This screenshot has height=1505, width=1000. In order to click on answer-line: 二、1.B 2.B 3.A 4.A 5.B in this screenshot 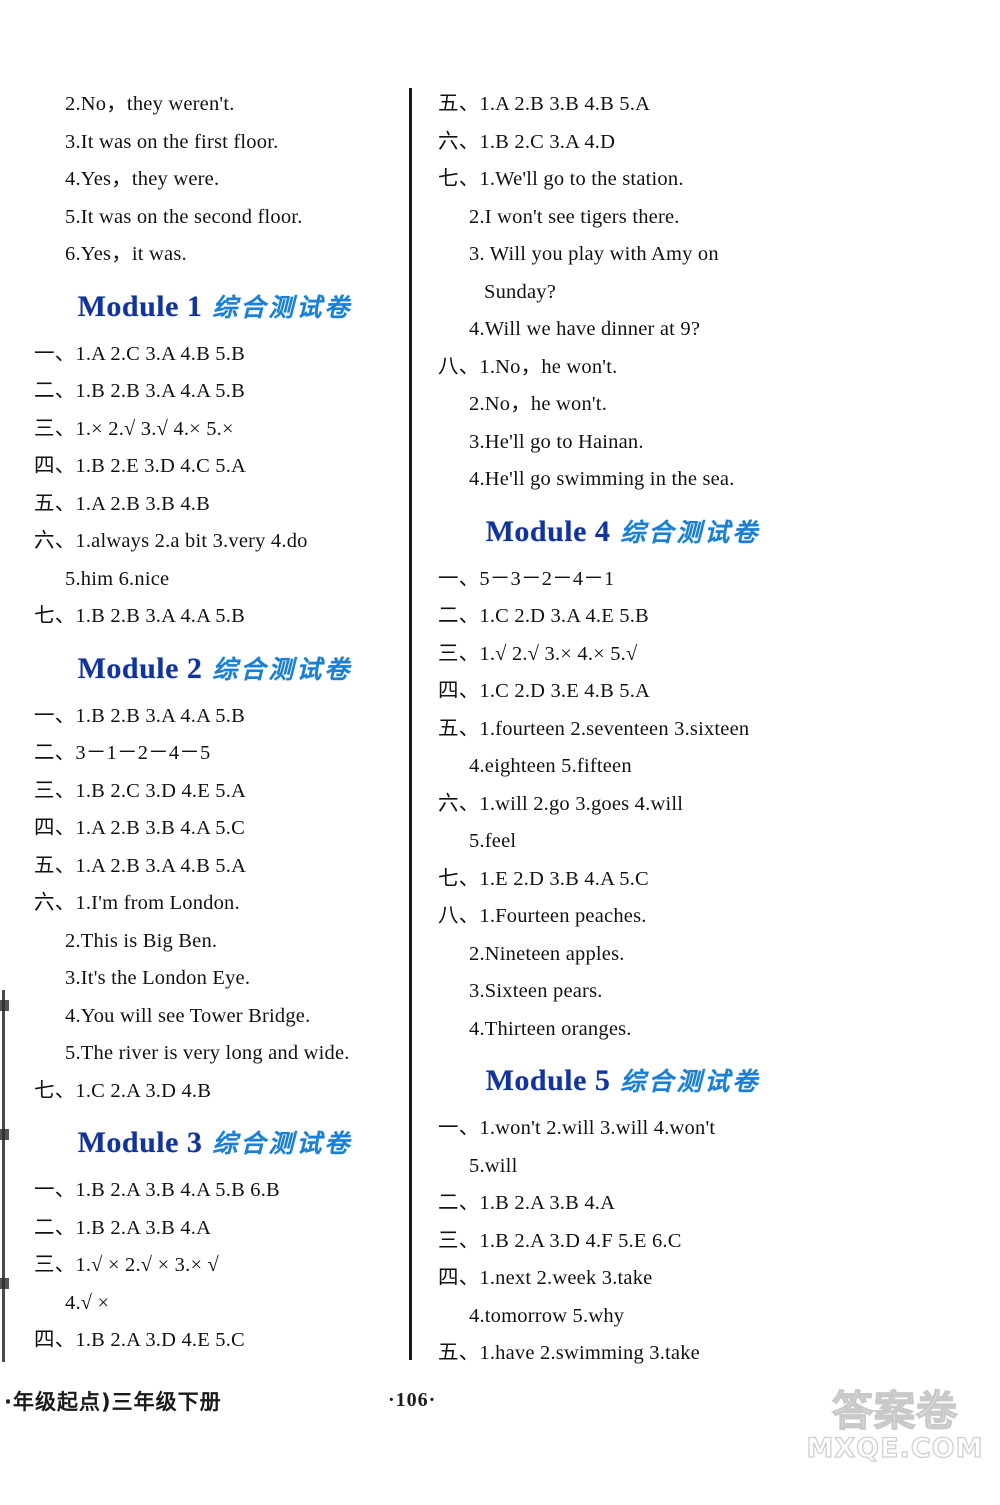, I will do `click(139, 391)`.